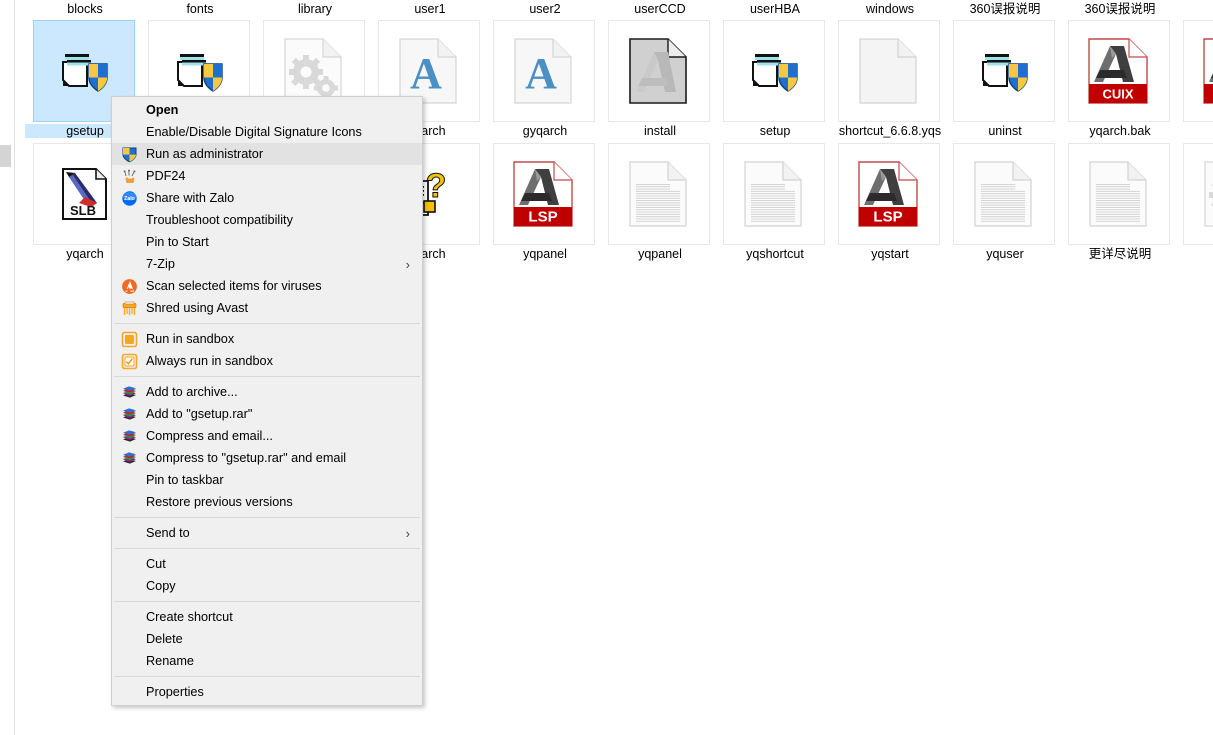  I want to click on menu-item: Always run in sandbox, so click(267, 361).